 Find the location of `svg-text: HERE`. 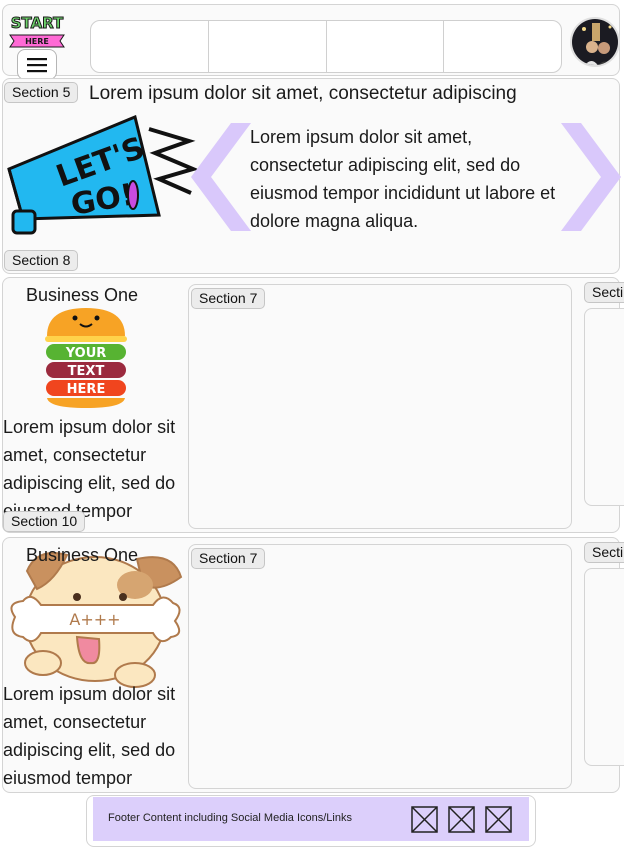

svg-text: HERE is located at coordinates (37, 41).